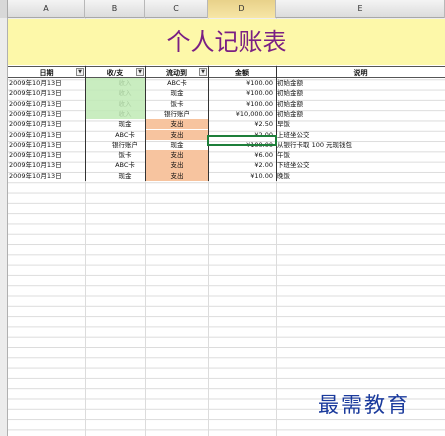 This screenshot has width=445, height=436. I want to click on column-header-d: D, so click(242, 9).